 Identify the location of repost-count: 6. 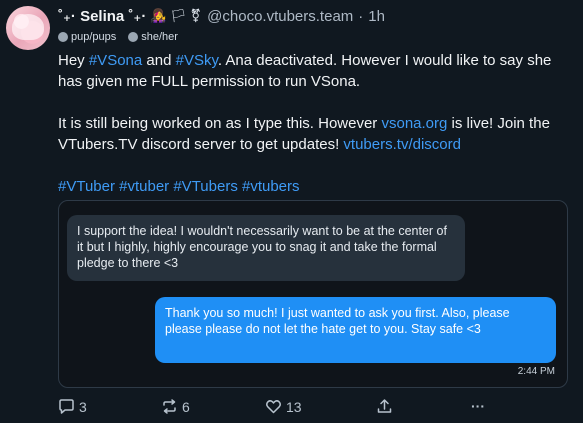
(186, 406).